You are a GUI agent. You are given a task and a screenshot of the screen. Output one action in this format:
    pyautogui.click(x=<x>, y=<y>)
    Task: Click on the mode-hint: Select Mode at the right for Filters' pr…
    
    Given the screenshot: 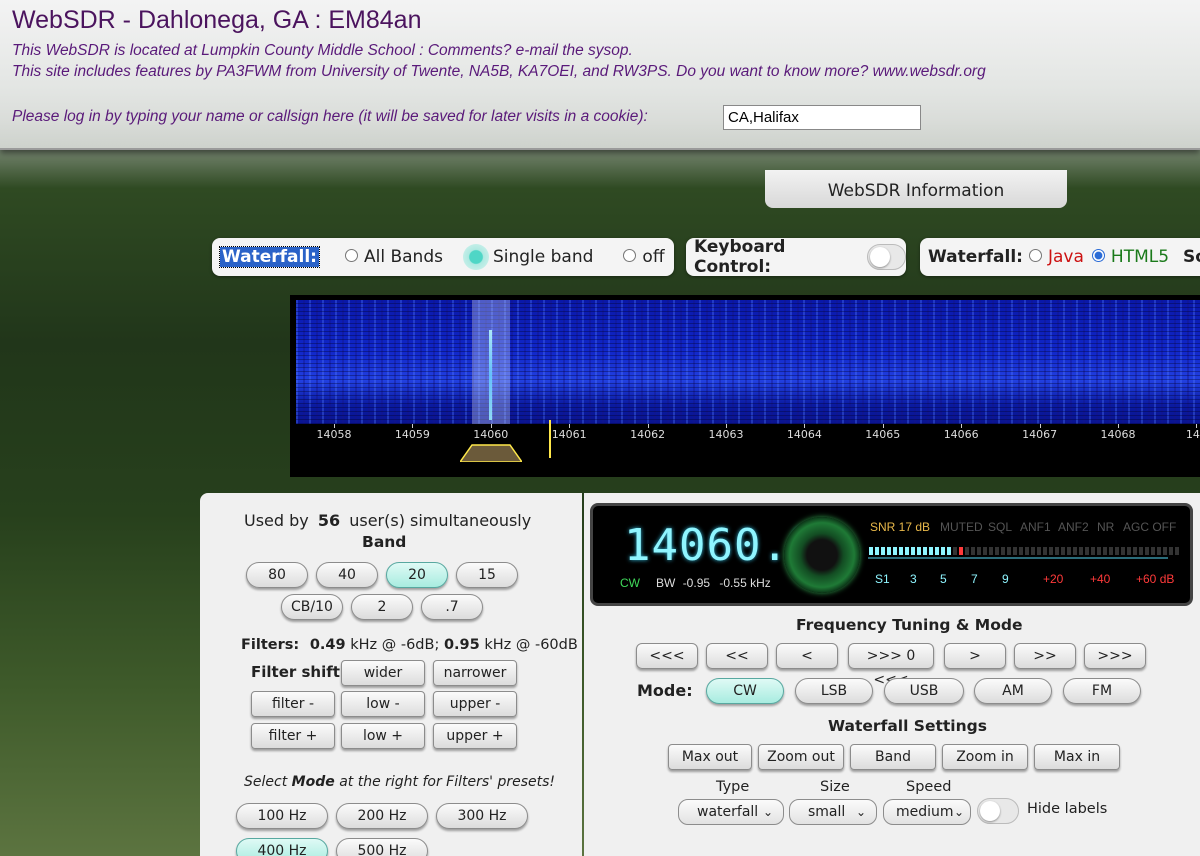 What is the action you would take?
    pyautogui.click(x=399, y=782)
    